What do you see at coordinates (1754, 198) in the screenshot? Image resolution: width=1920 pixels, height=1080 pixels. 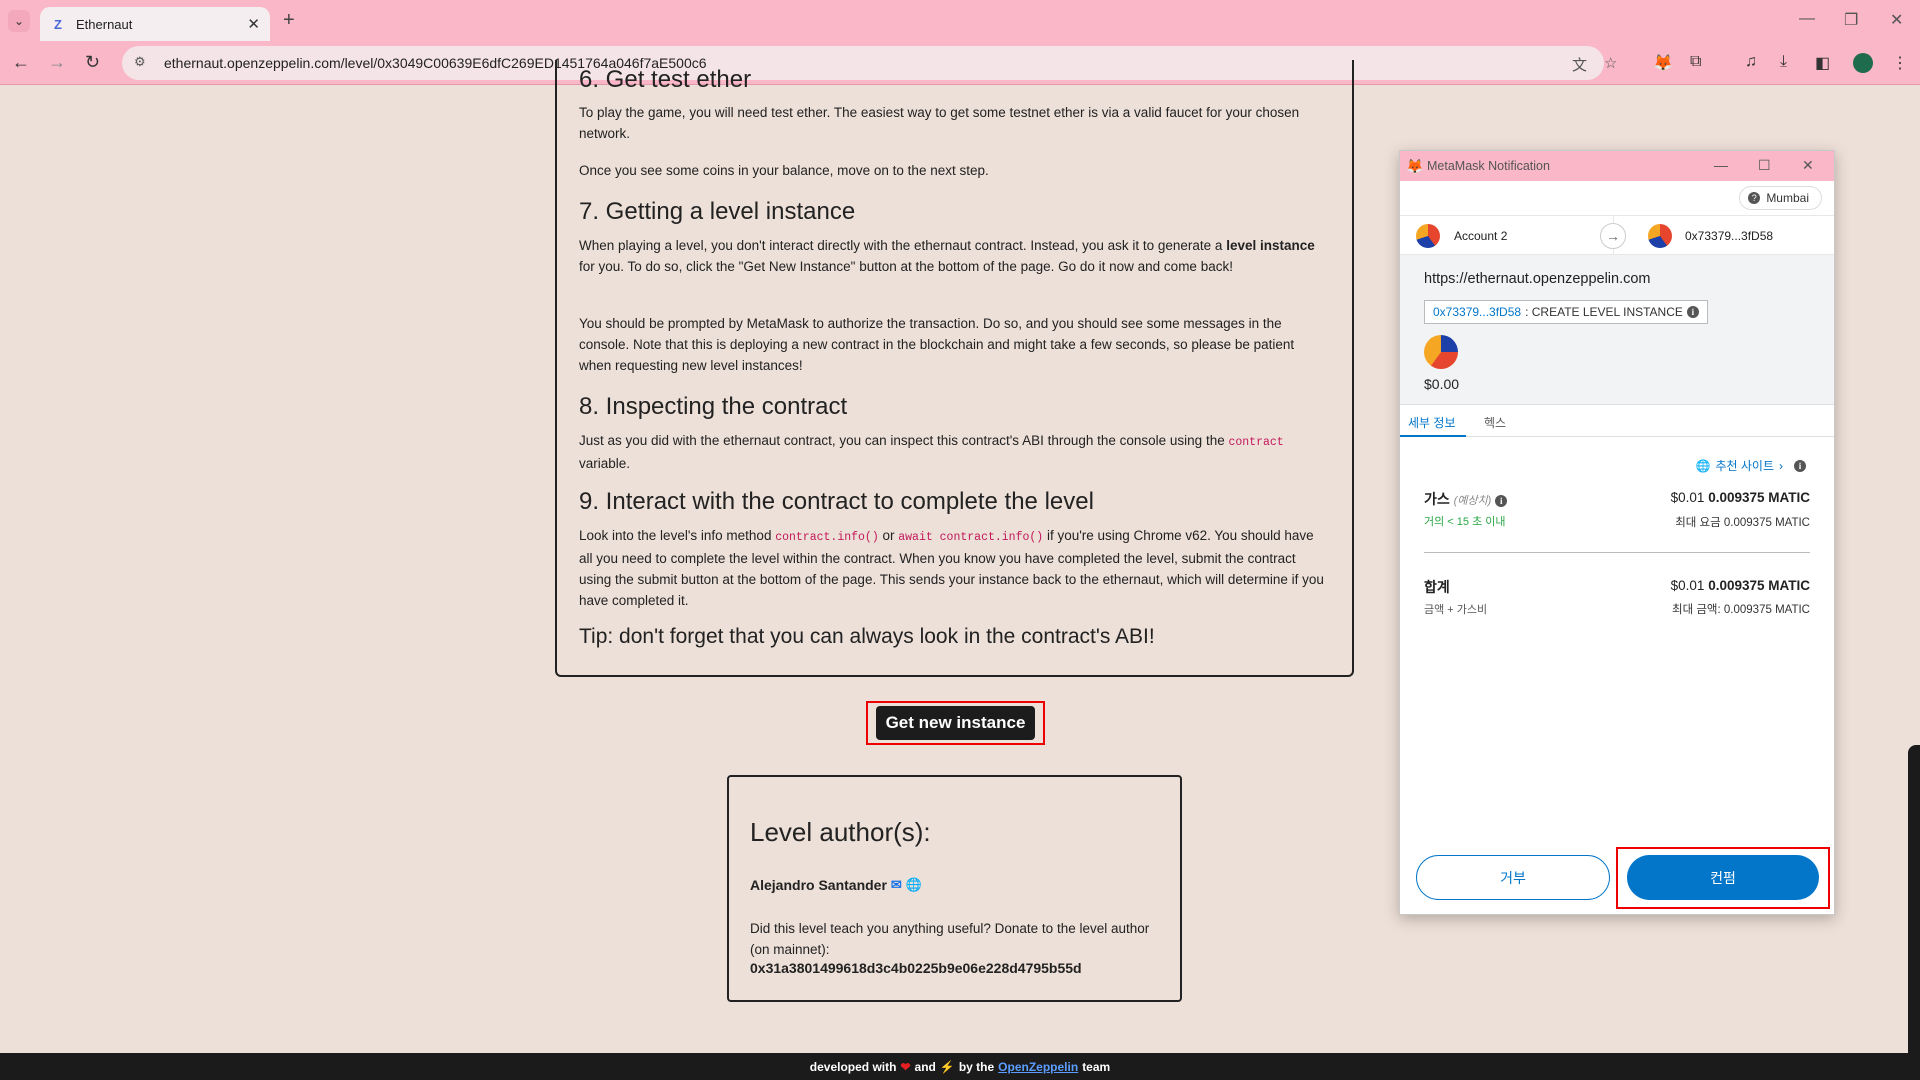 I see `network-help-icon: ?` at bounding box center [1754, 198].